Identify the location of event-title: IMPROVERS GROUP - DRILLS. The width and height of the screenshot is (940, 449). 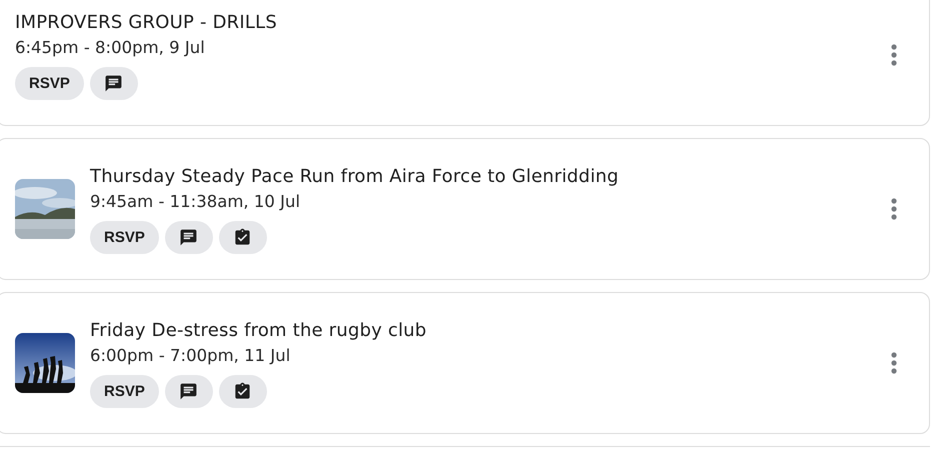
(146, 22).